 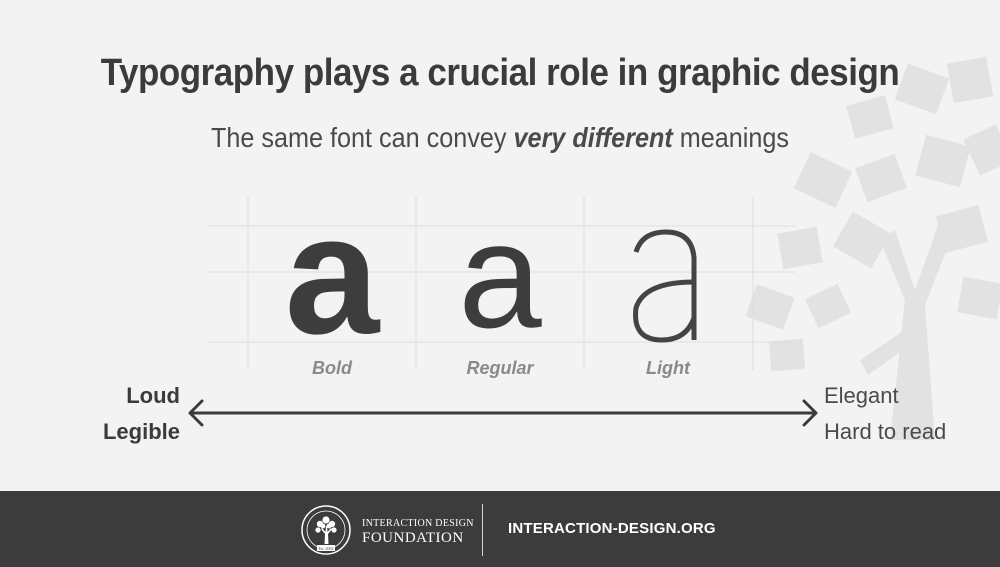 What do you see at coordinates (332, 368) in the screenshot?
I see `glyph-label-bold: Bold` at bounding box center [332, 368].